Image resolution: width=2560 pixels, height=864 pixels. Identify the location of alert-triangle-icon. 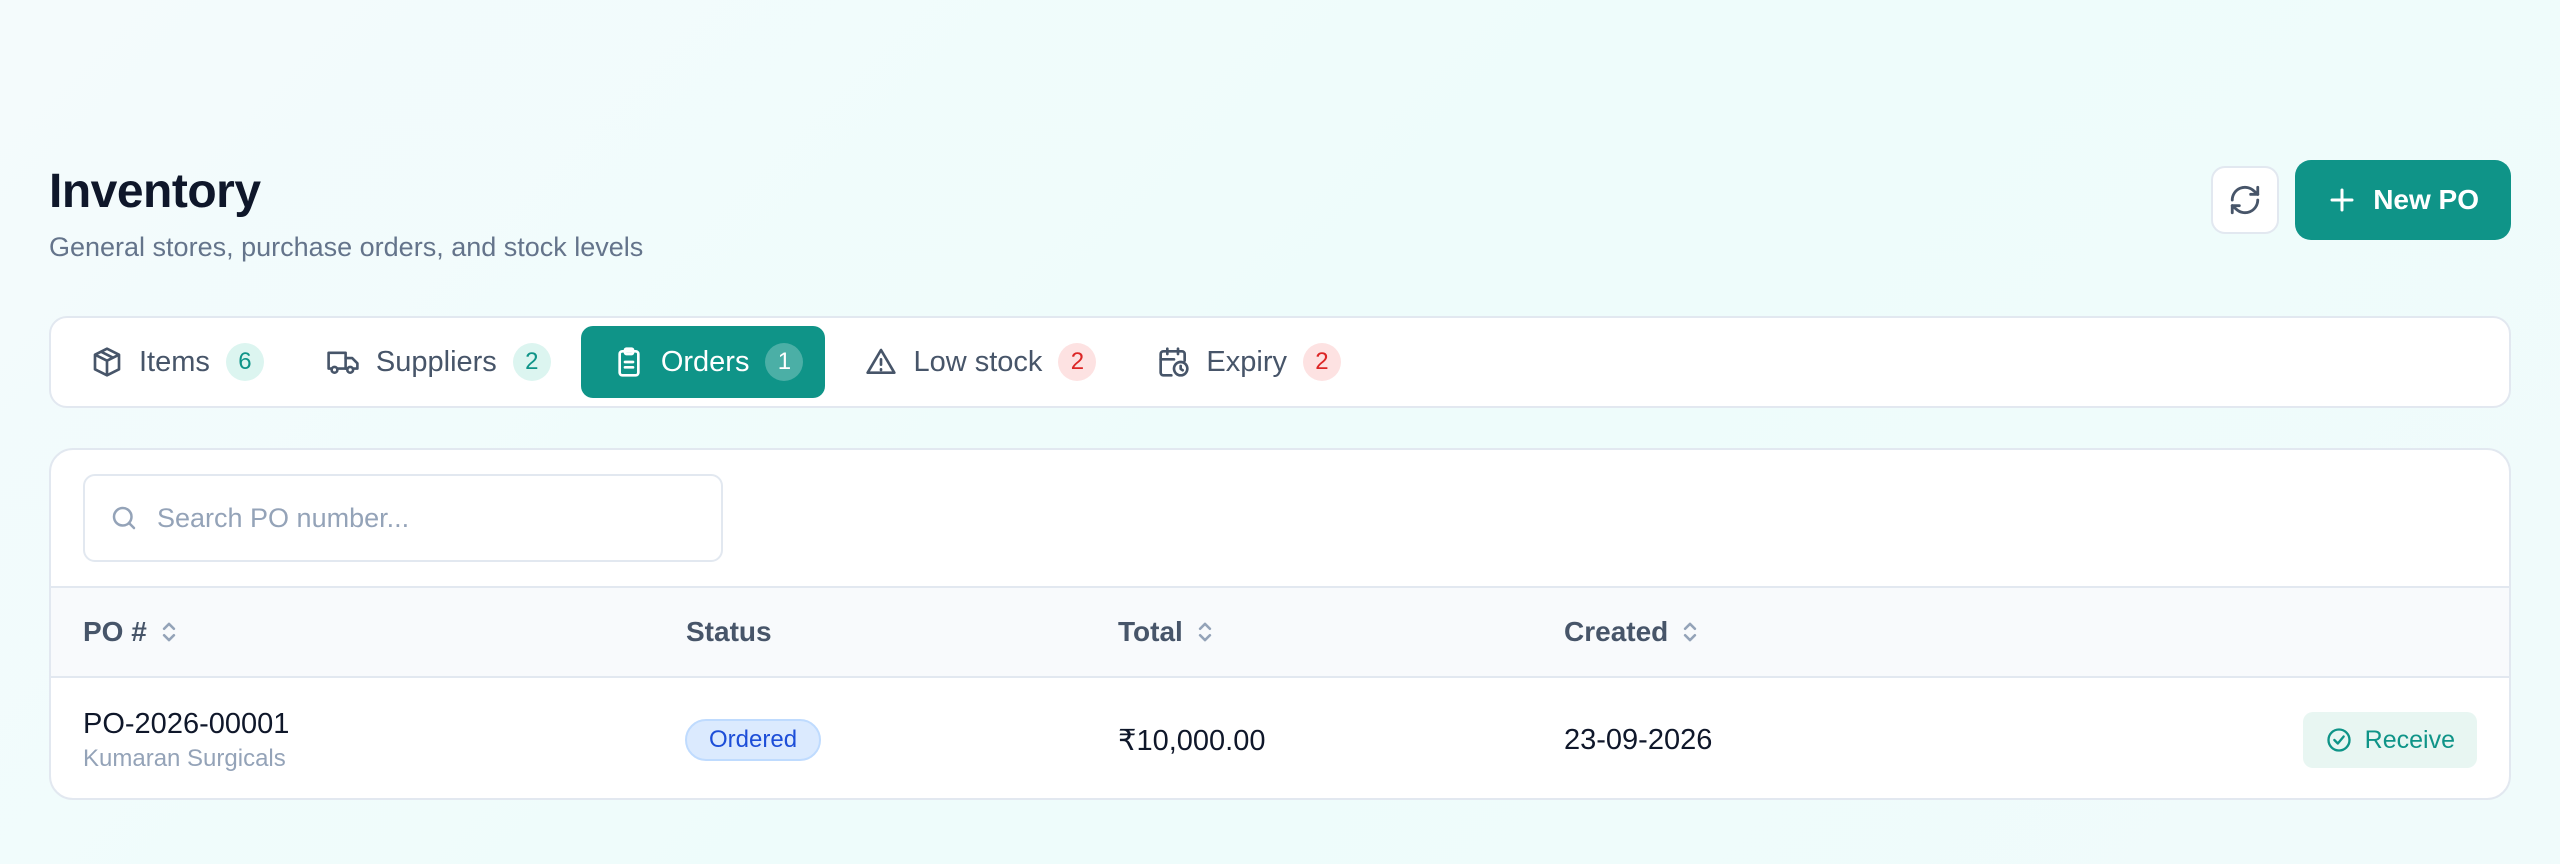
(881, 361).